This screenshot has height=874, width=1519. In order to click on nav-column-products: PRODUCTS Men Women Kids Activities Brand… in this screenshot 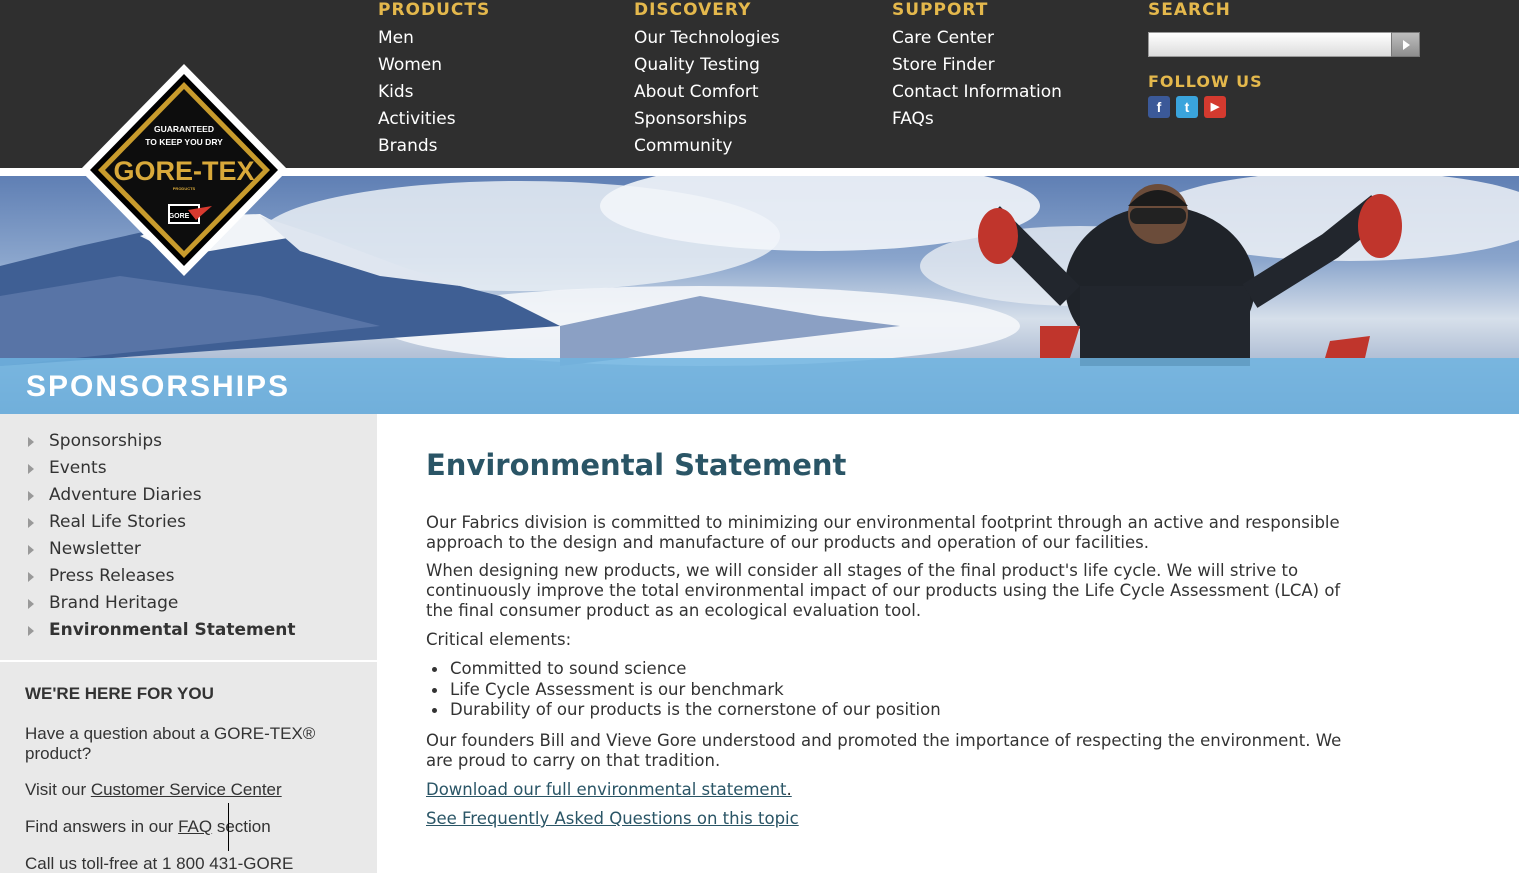, I will do `click(434, 80)`.